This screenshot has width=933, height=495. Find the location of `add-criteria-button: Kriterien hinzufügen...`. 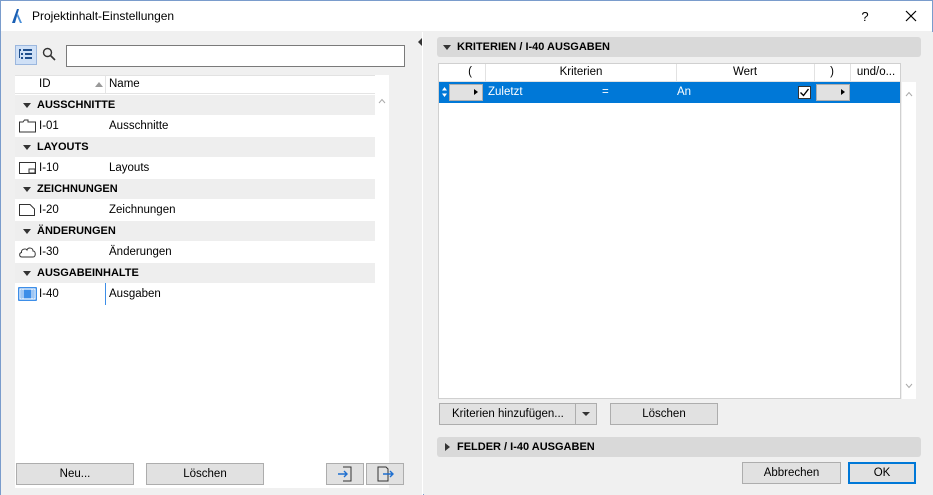

add-criteria-button: Kriterien hinzufügen... is located at coordinates (507, 414).